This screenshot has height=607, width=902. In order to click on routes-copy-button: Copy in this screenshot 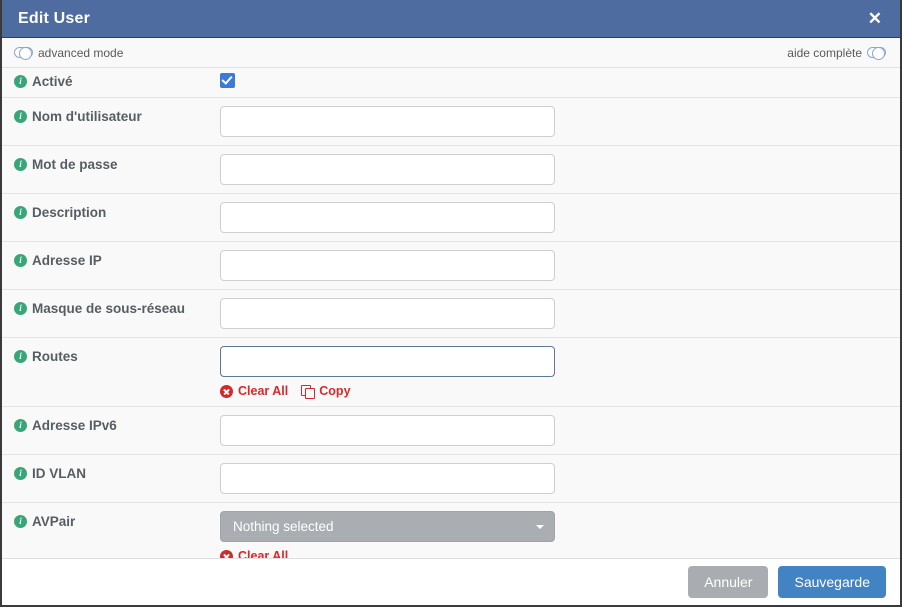, I will do `click(326, 391)`.